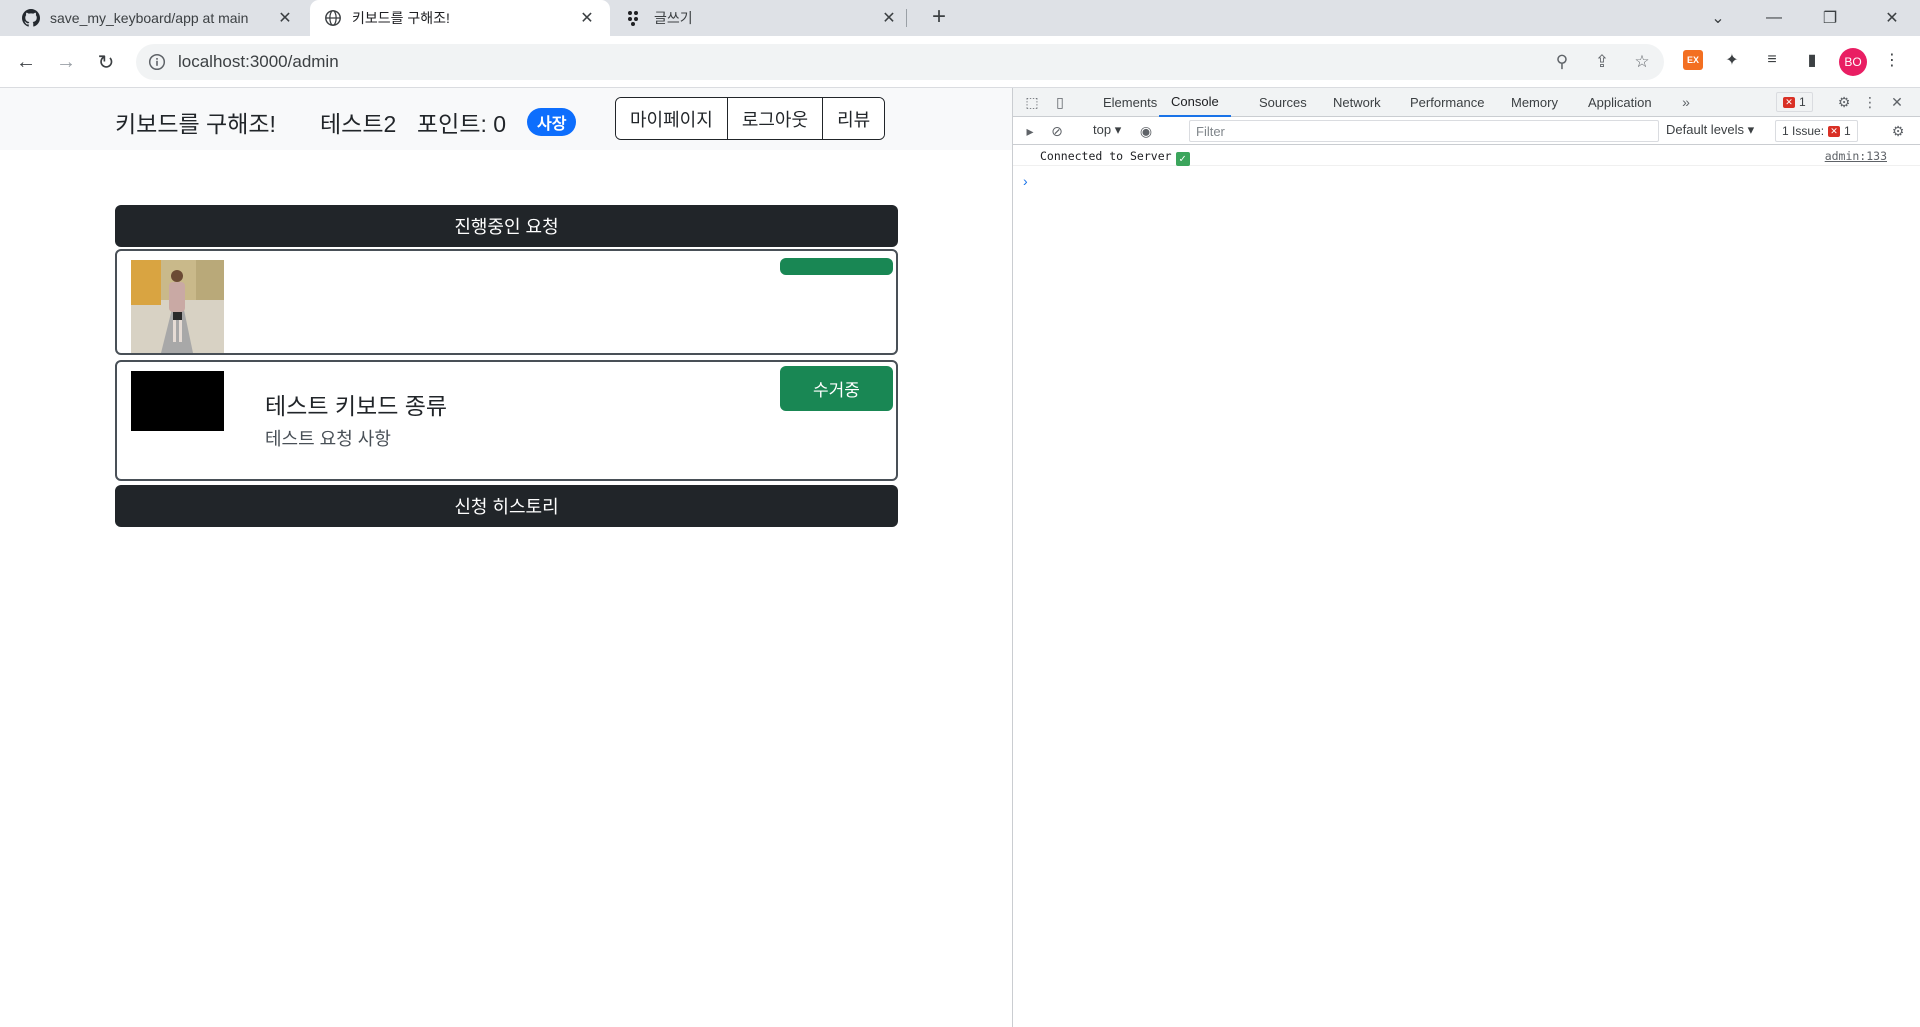 The width and height of the screenshot is (1920, 1027). Describe the element at coordinates (1812, 60) in the screenshot. I see `side-panel-icon: ▮` at that location.